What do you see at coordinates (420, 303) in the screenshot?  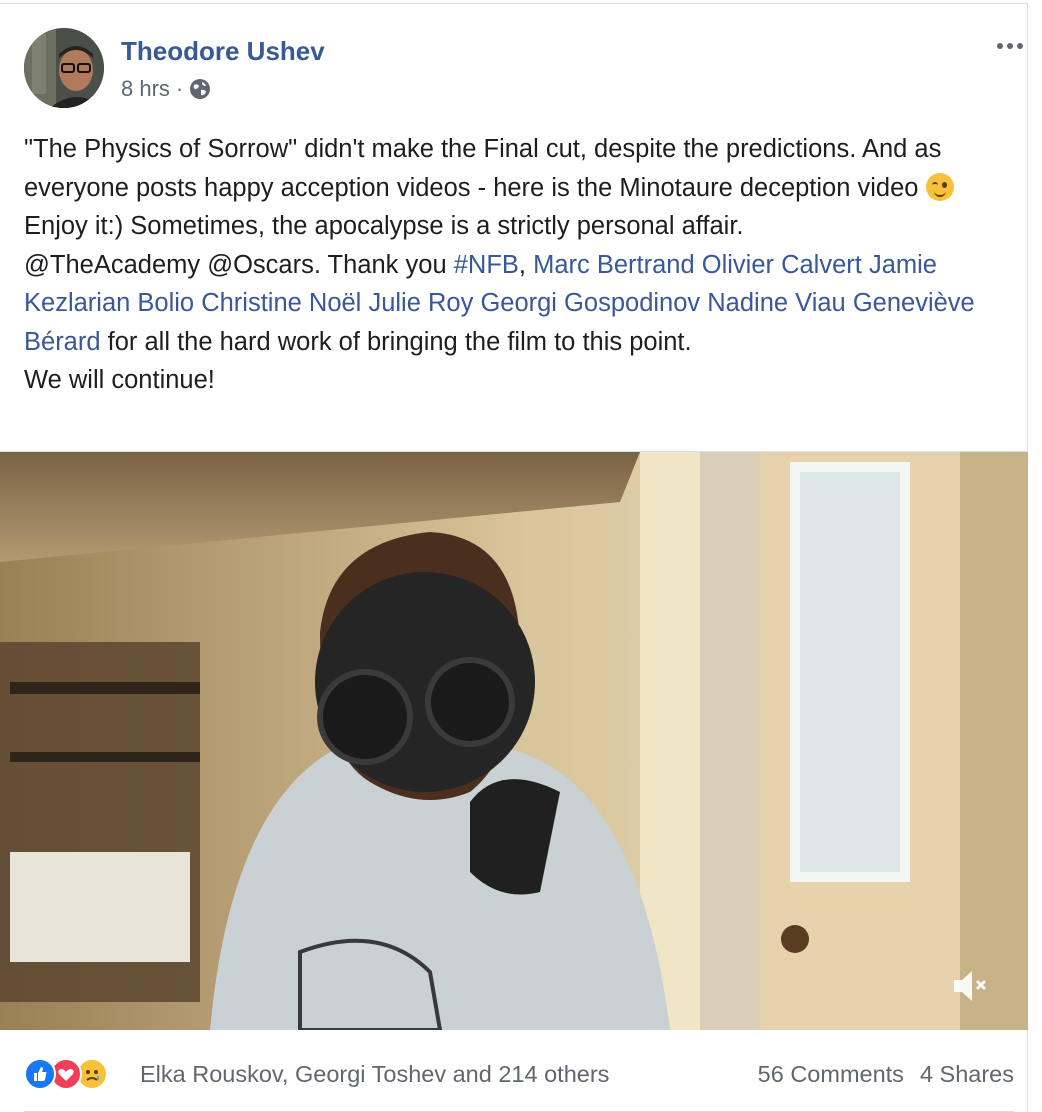 I see `tag-link: Julie Roy` at bounding box center [420, 303].